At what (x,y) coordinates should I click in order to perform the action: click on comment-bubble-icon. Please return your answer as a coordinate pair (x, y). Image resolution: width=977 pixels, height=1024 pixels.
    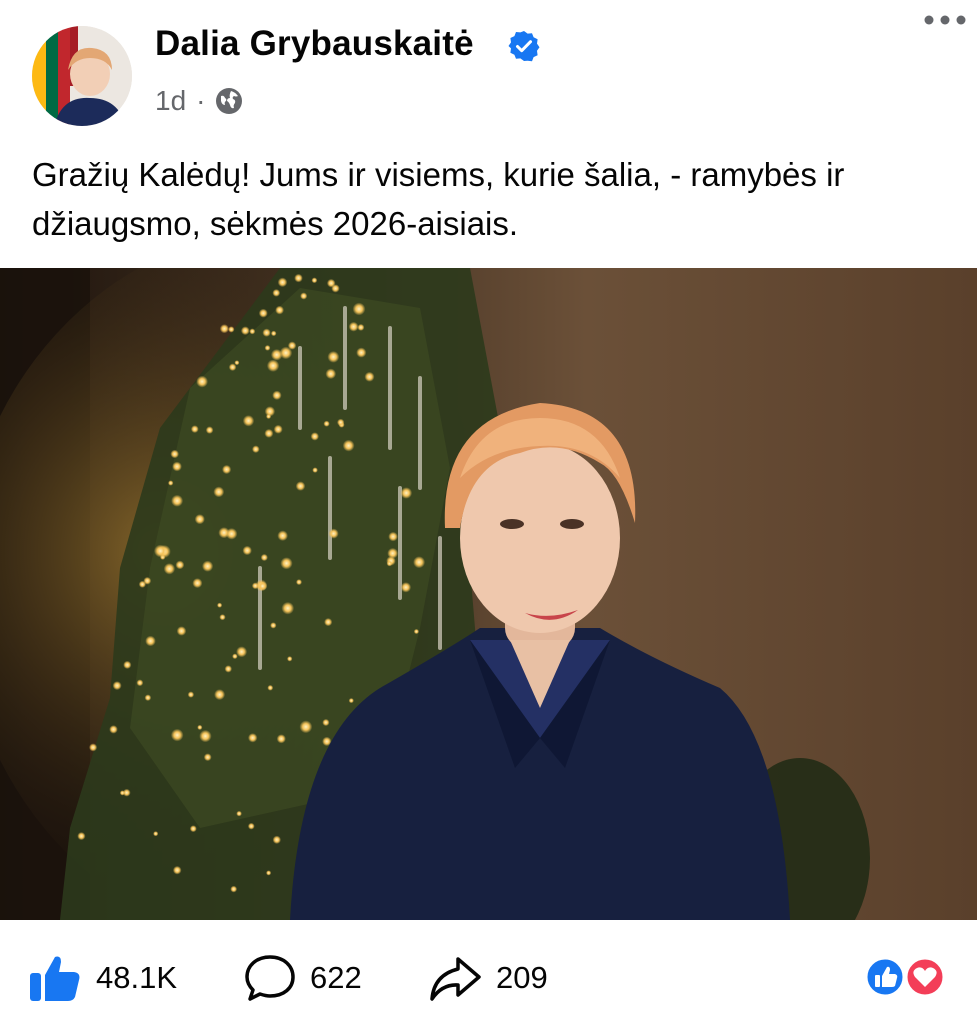
    Looking at the image, I should click on (270, 978).